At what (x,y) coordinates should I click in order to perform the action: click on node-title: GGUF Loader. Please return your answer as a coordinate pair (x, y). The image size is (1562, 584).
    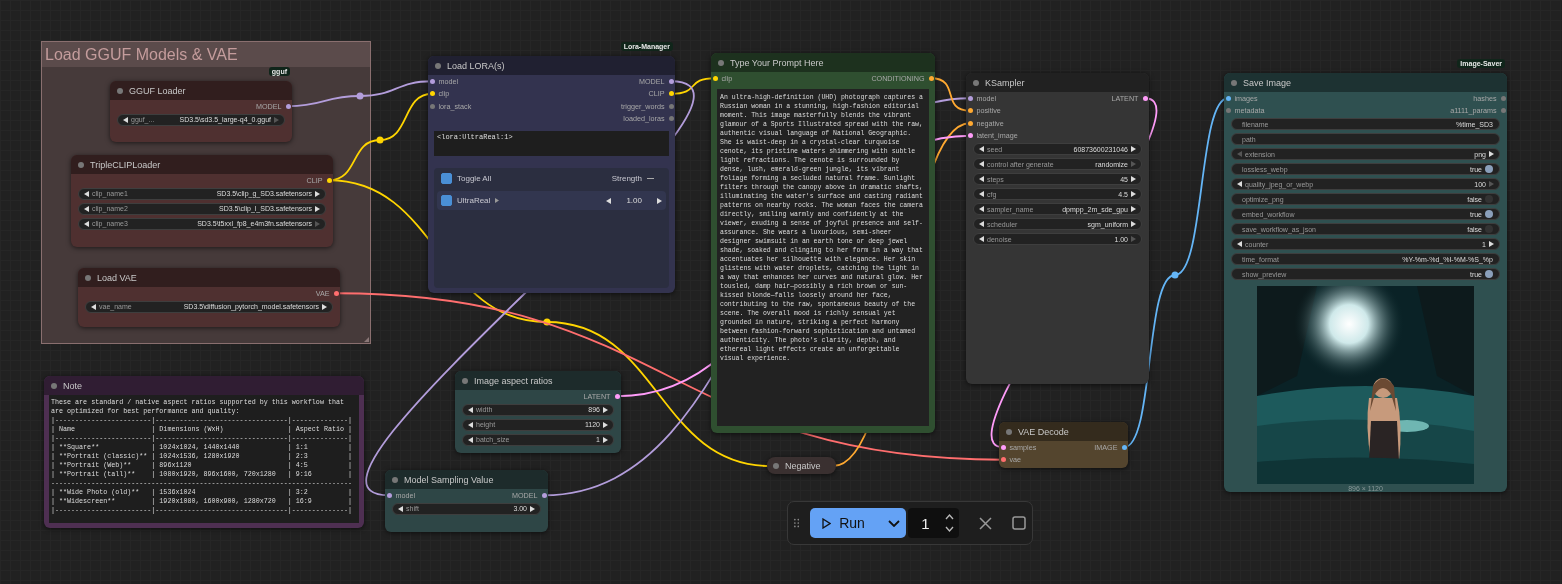
    Looking at the image, I should click on (157, 90).